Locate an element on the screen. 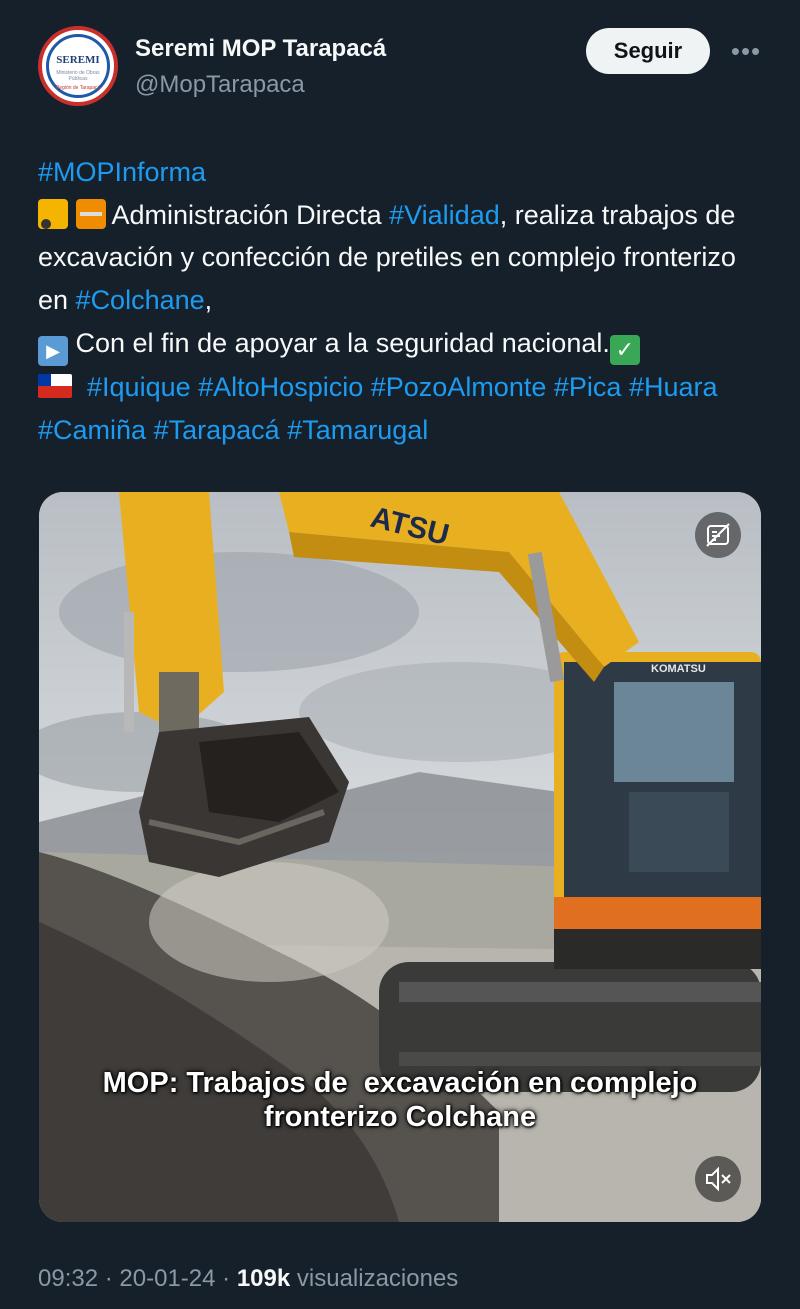 Image resolution: width=800 pixels, height=1309 pixels. tweet-meta: 09:32 · 20-01-24 · 109k visualizaciones is located at coordinates (248, 1279).